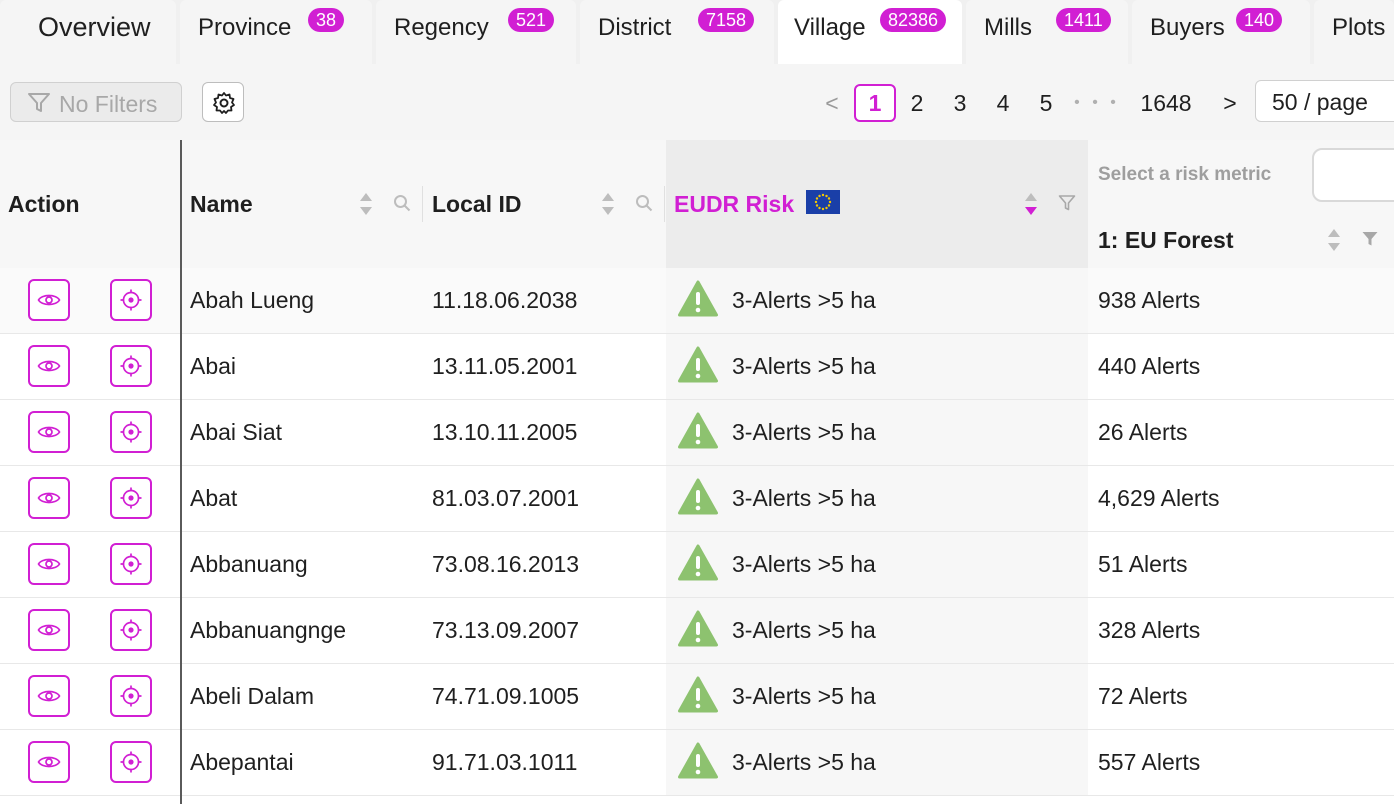 The width and height of the screenshot is (1394, 804). What do you see at coordinates (249, 564) in the screenshot?
I see `cell-name: Abbanuang` at bounding box center [249, 564].